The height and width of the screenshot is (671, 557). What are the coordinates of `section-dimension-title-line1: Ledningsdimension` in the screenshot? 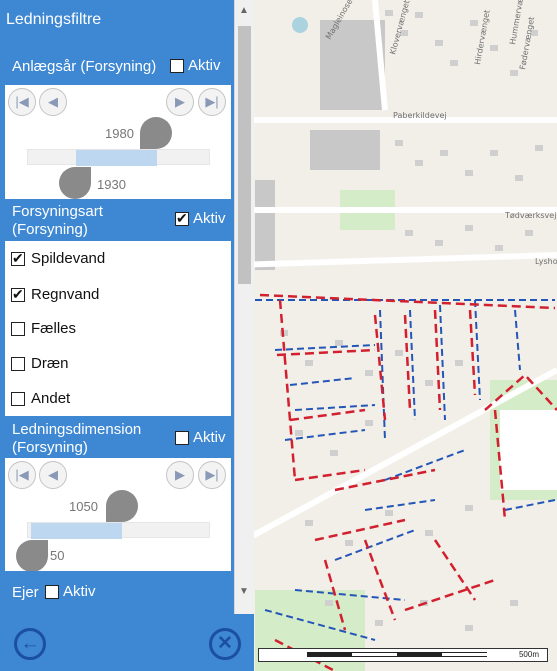 It's located at (77, 429).